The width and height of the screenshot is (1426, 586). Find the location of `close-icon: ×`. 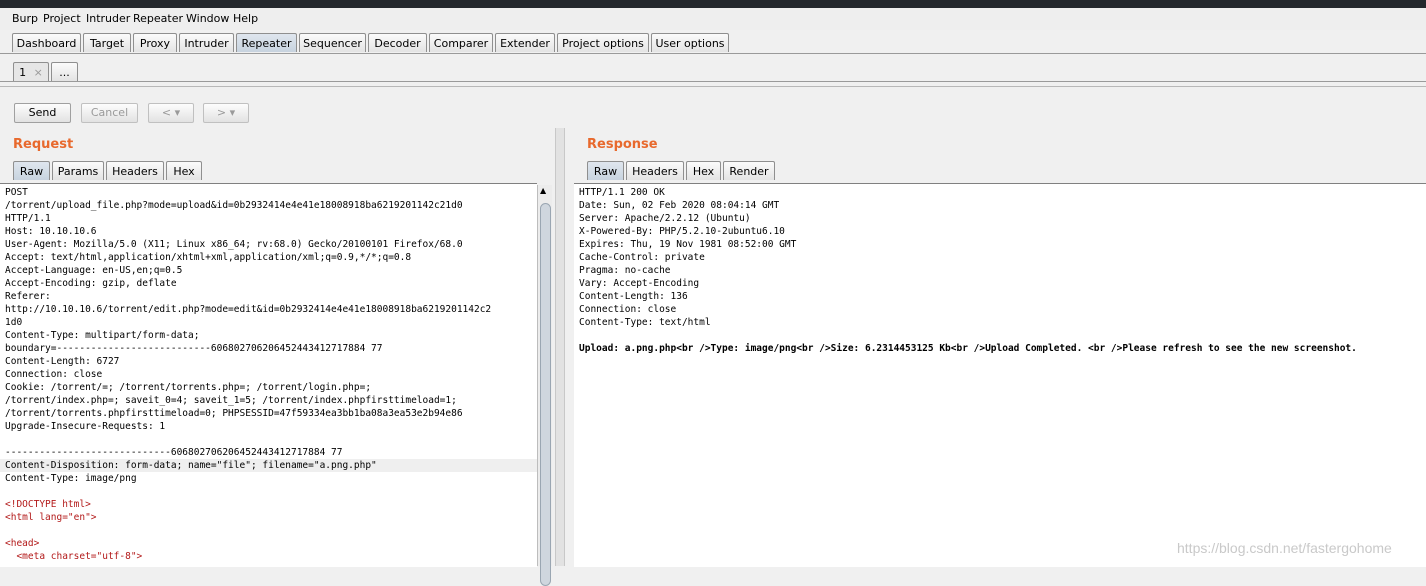

close-icon: × is located at coordinates (38, 72).